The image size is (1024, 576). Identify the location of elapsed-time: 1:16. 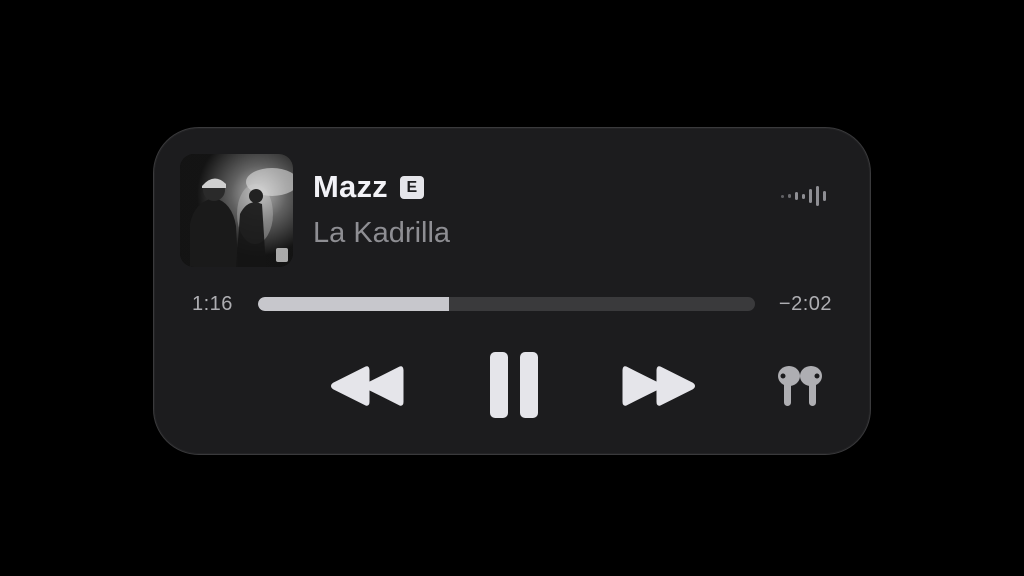
(212, 304).